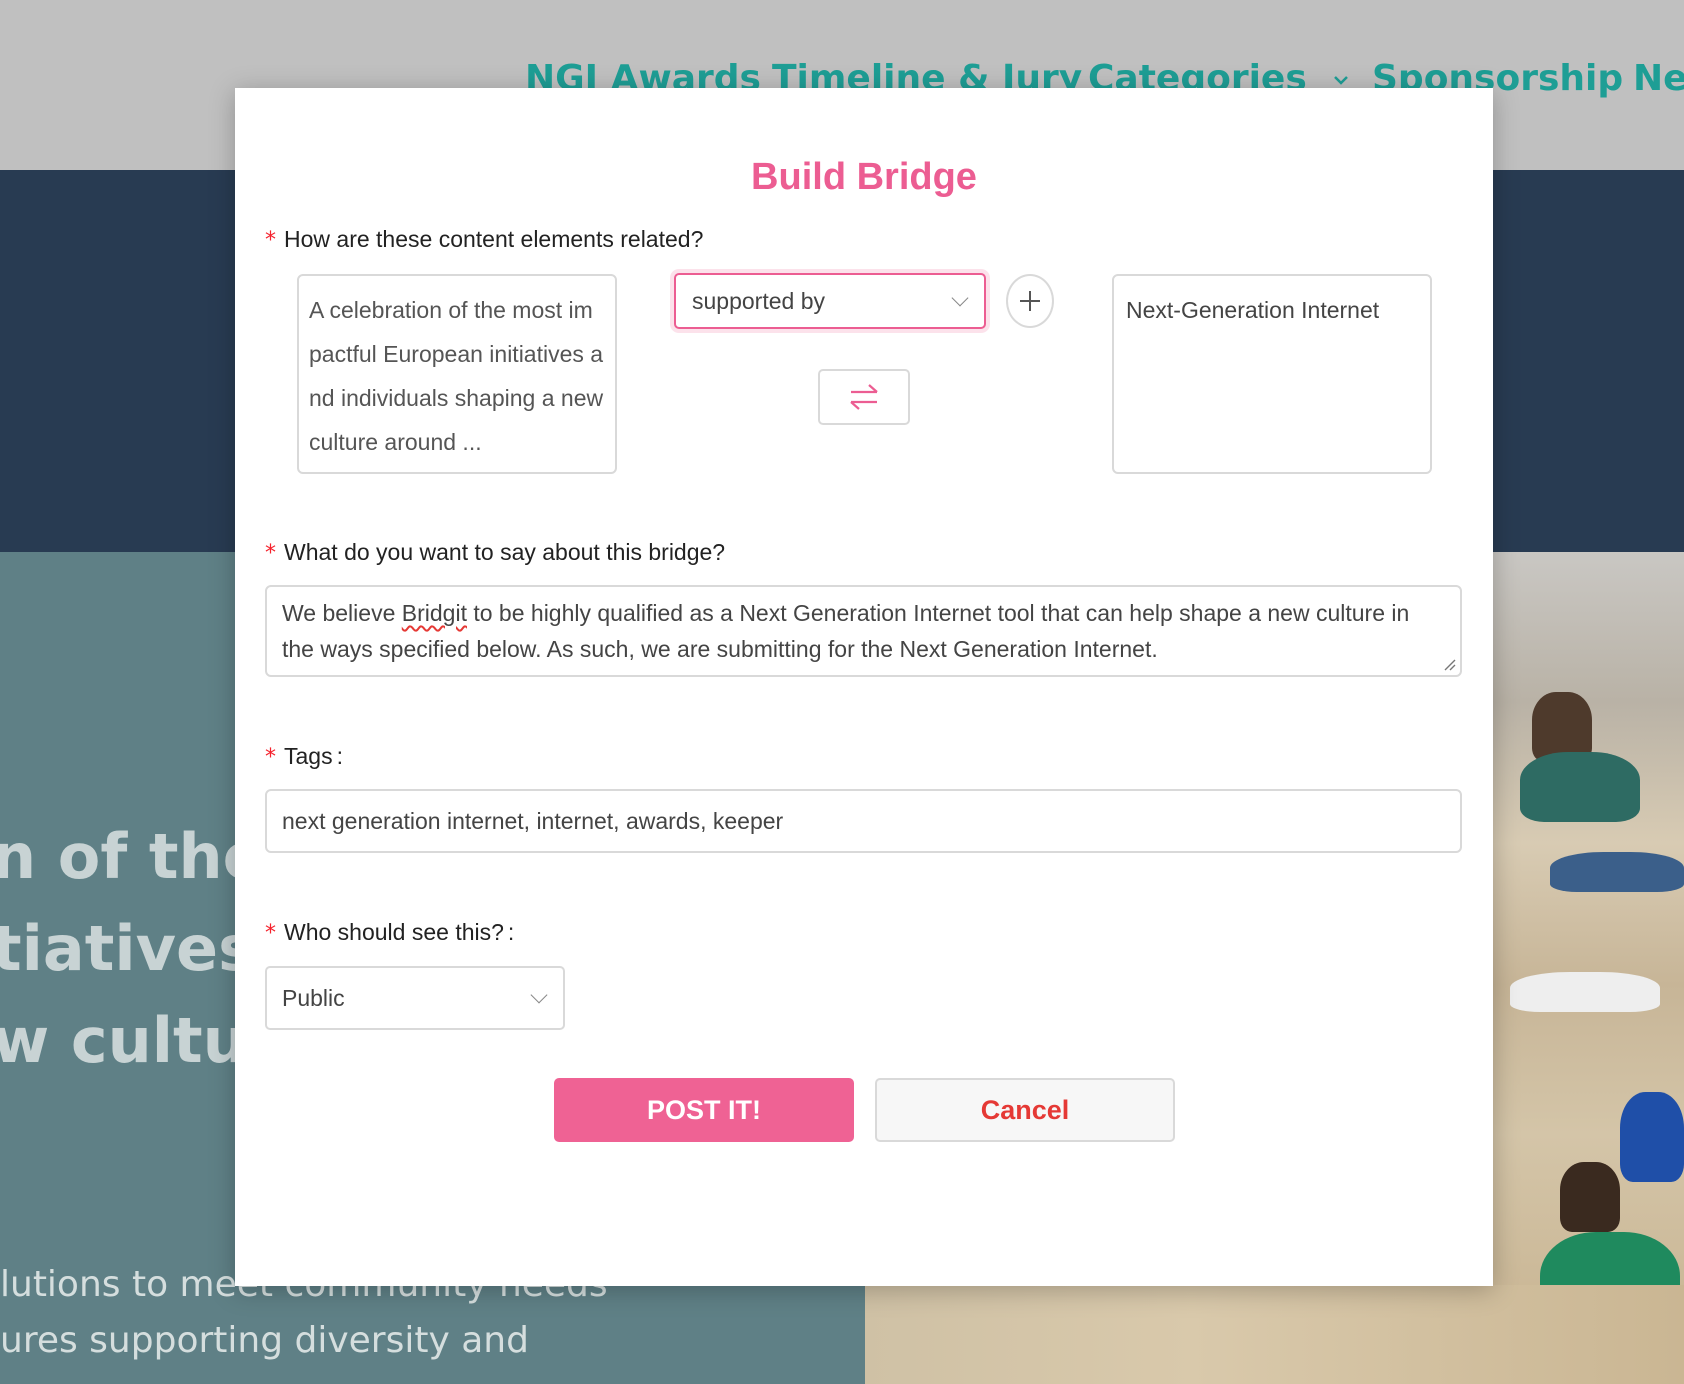 Image resolution: width=1684 pixels, height=1384 pixels. What do you see at coordinates (1274, 1334) in the screenshot?
I see `hero-photo-strip` at bounding box center [1274, 1334].